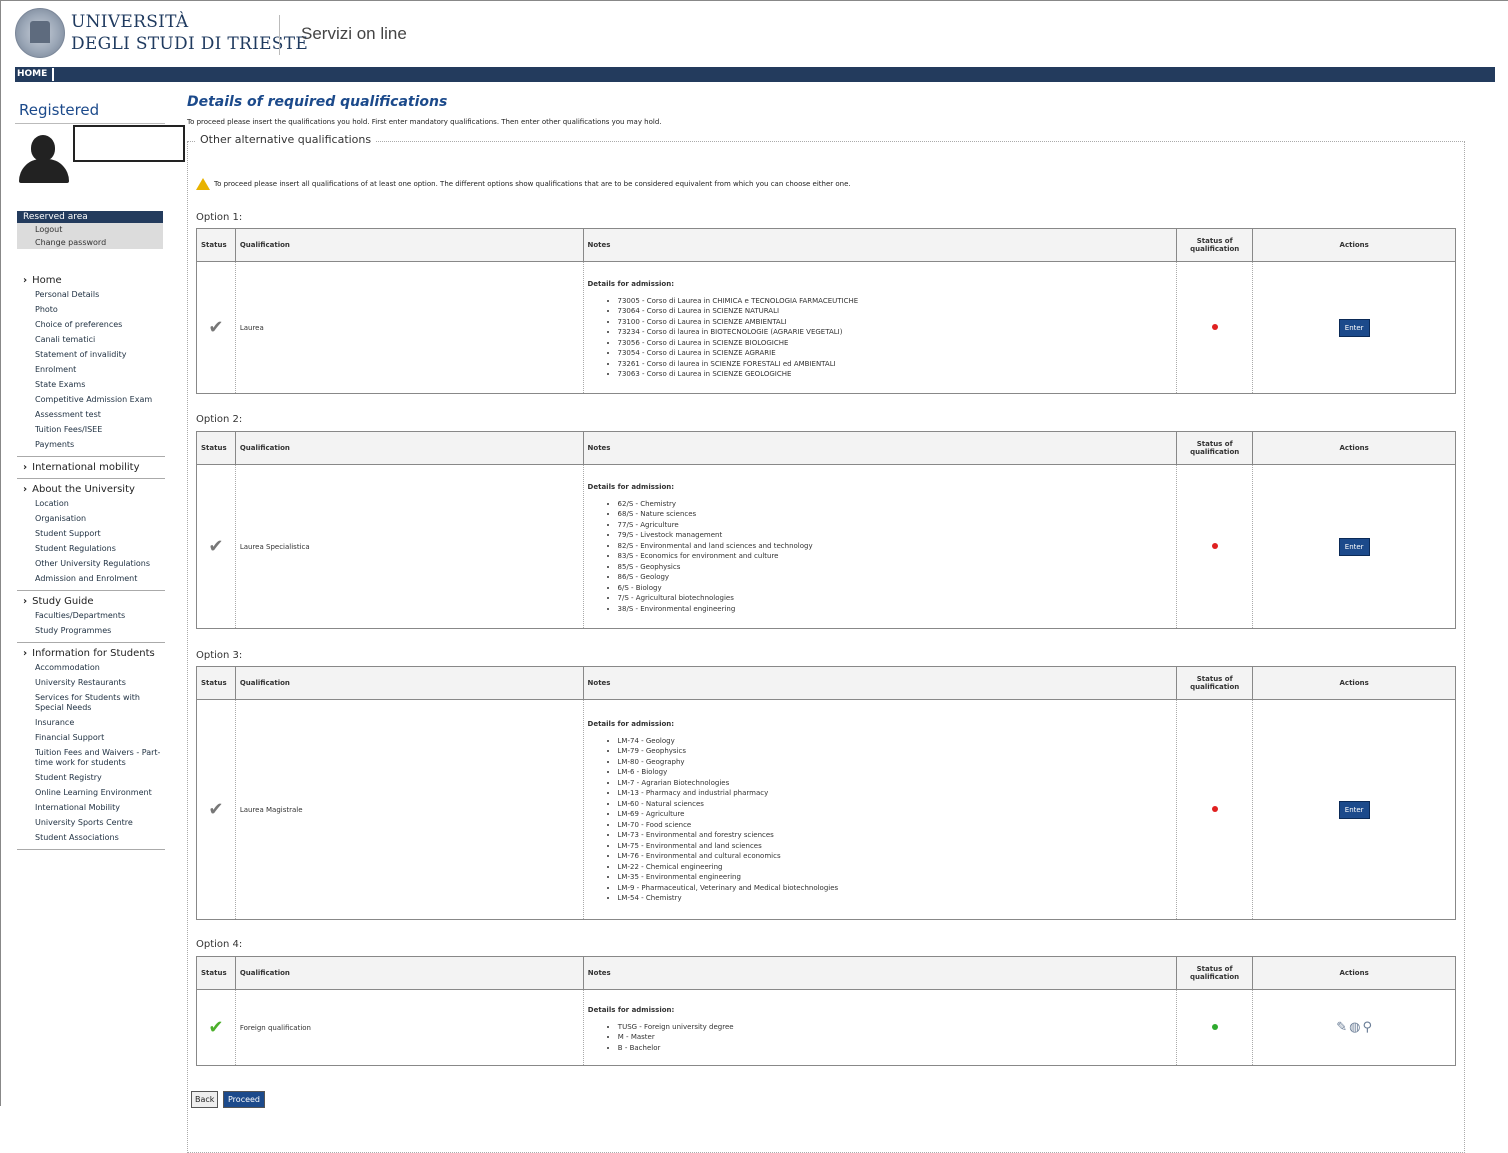 The width and height of the screenshot is (1508, 1153). Describe the element at coordinates (91, 400) in the screenshot. I see `sidebar-item: Competitive Admission Exam` at that location.